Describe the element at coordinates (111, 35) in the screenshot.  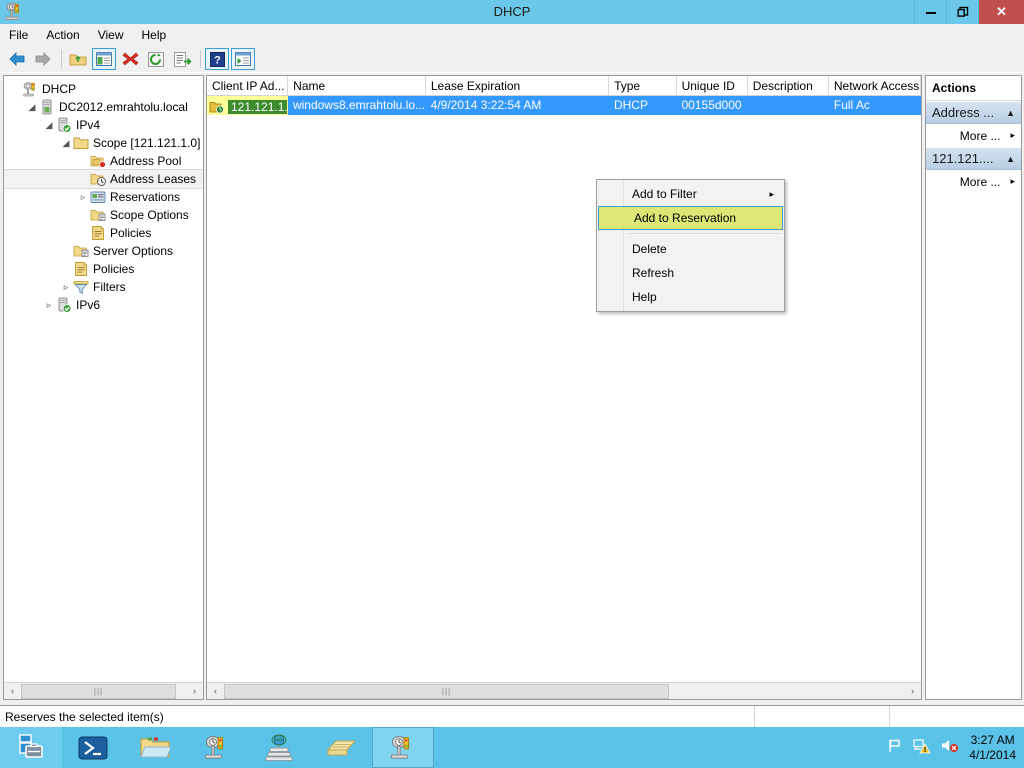
I see `menu-view: View` at that location.